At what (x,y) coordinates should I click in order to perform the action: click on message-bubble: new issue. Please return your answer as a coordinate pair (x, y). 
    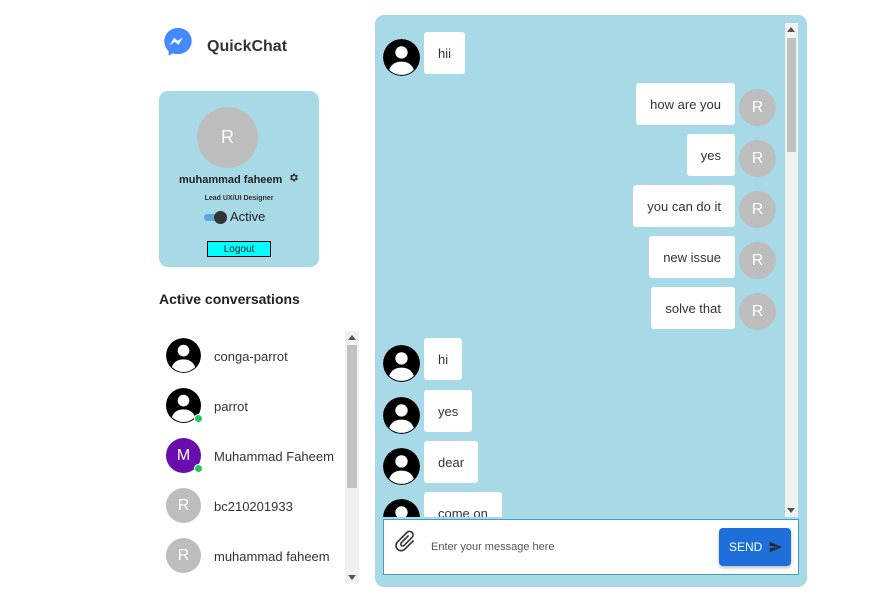
    Looking at the image, I should click on (692, 257).